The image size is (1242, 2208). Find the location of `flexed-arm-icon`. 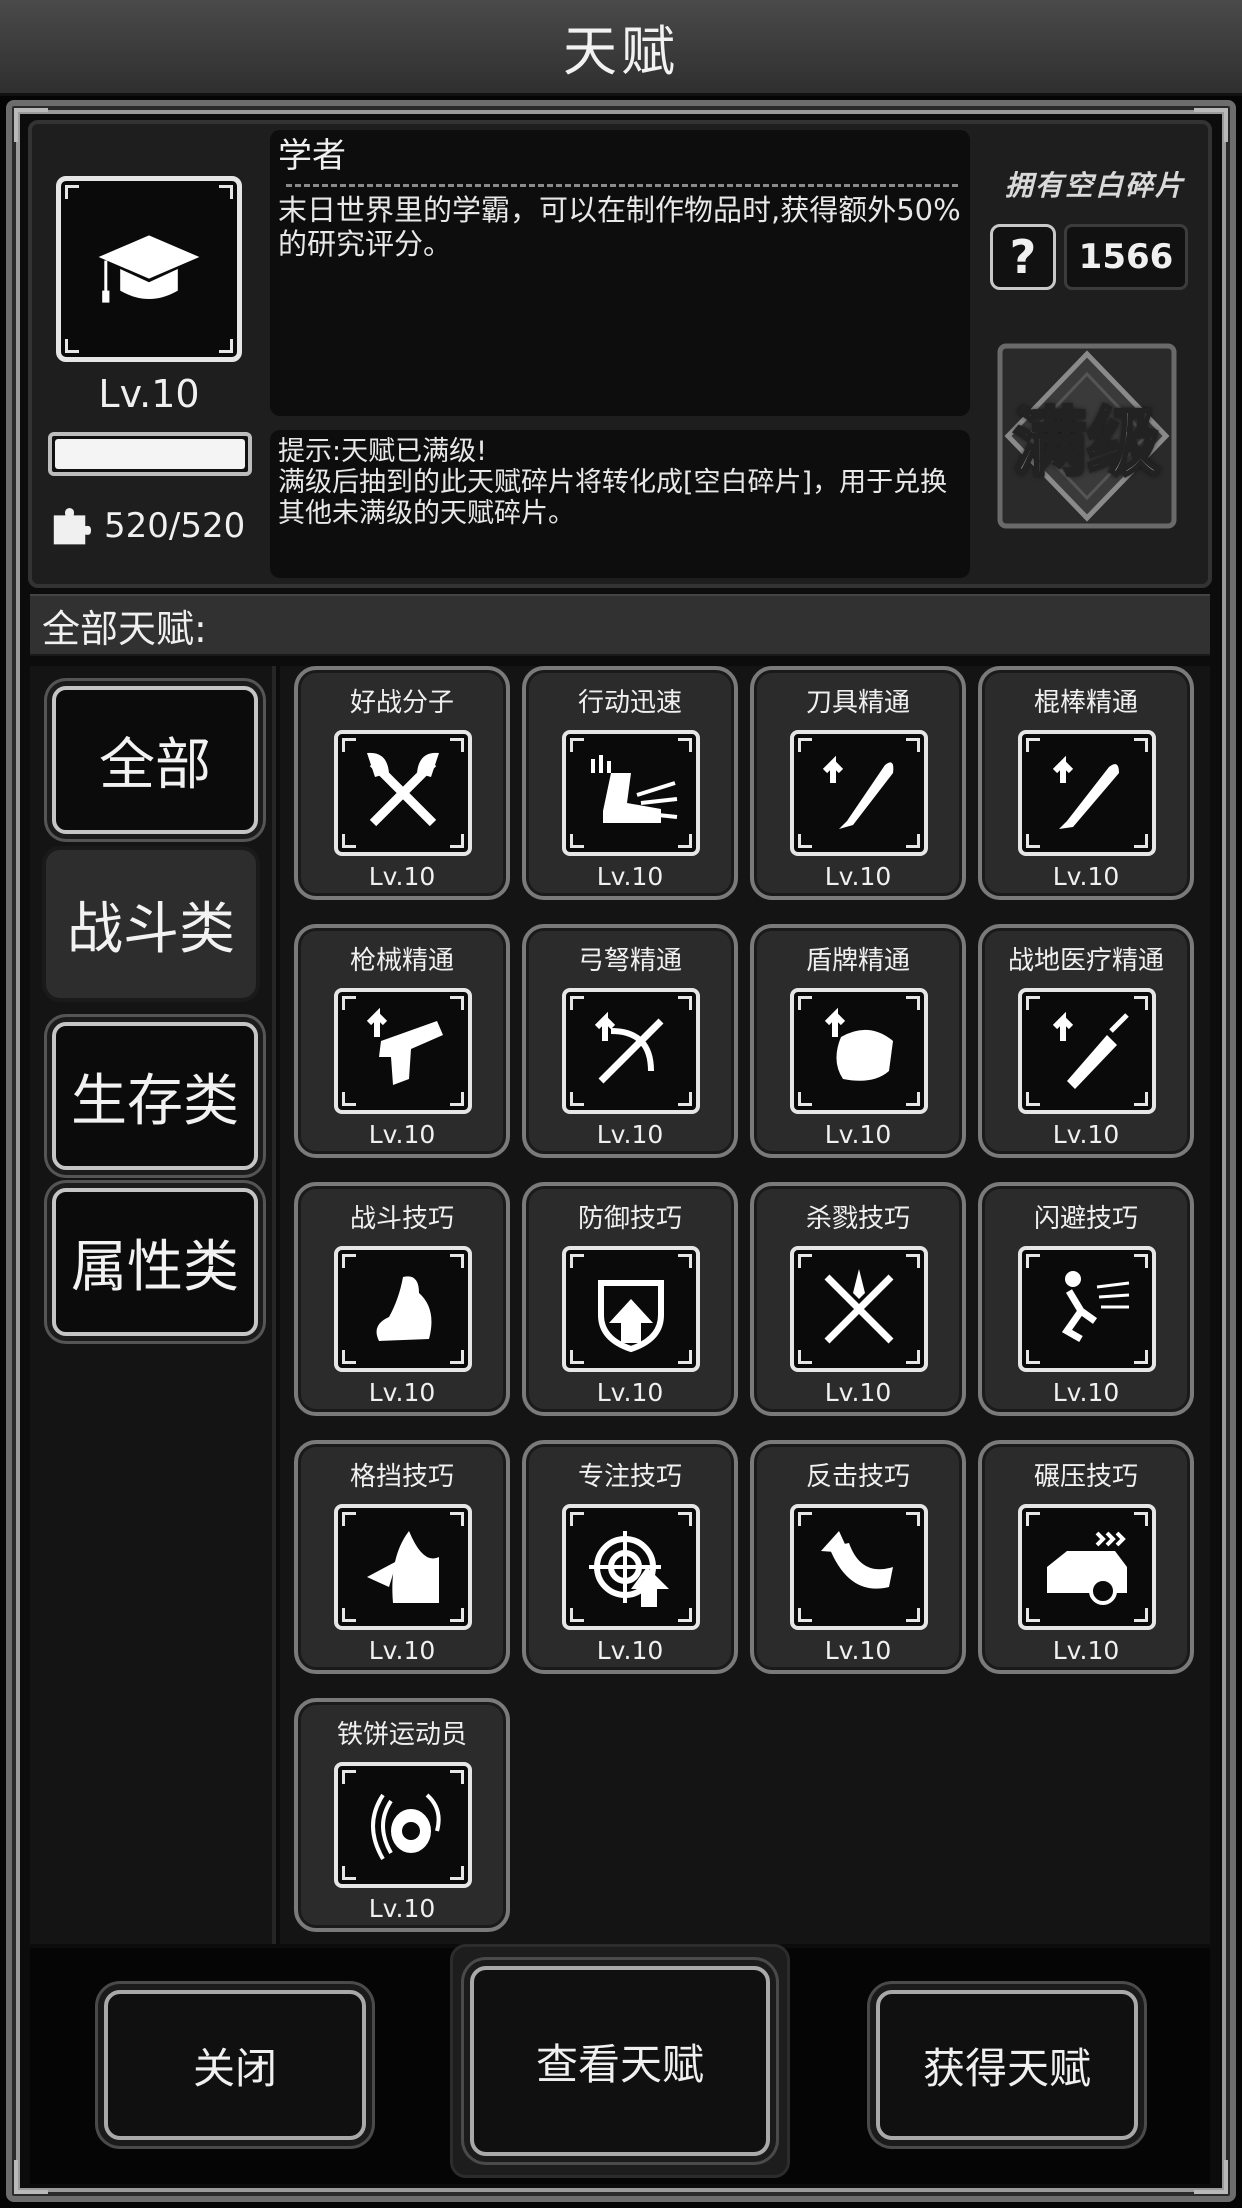

flexed-arm-icon is located at coordinates (404, 1308).